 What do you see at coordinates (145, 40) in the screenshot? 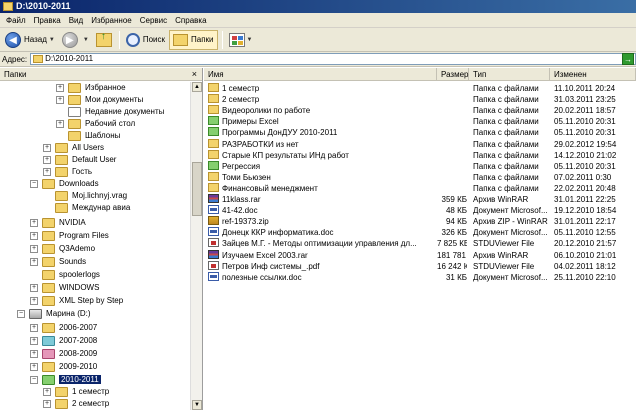
I see `search-button: Поиск` at bounding box center [145, 40].